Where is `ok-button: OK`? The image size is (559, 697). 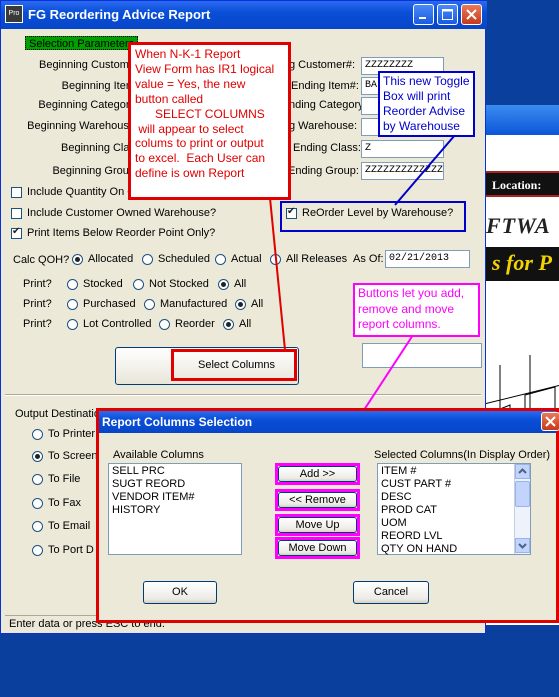 ok-button: OK is located at coordinates (180, 592).